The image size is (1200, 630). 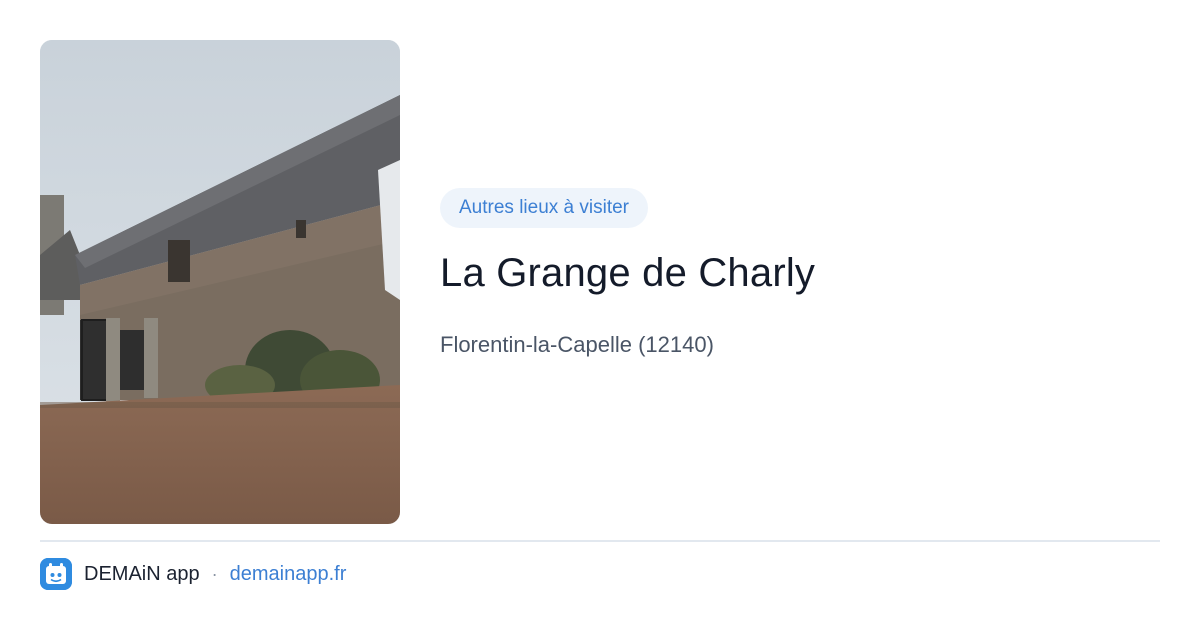 What do you see at coordinates (600, 541) in the screenshot?
I see `footer-divider` at bounding box center [600, 541].